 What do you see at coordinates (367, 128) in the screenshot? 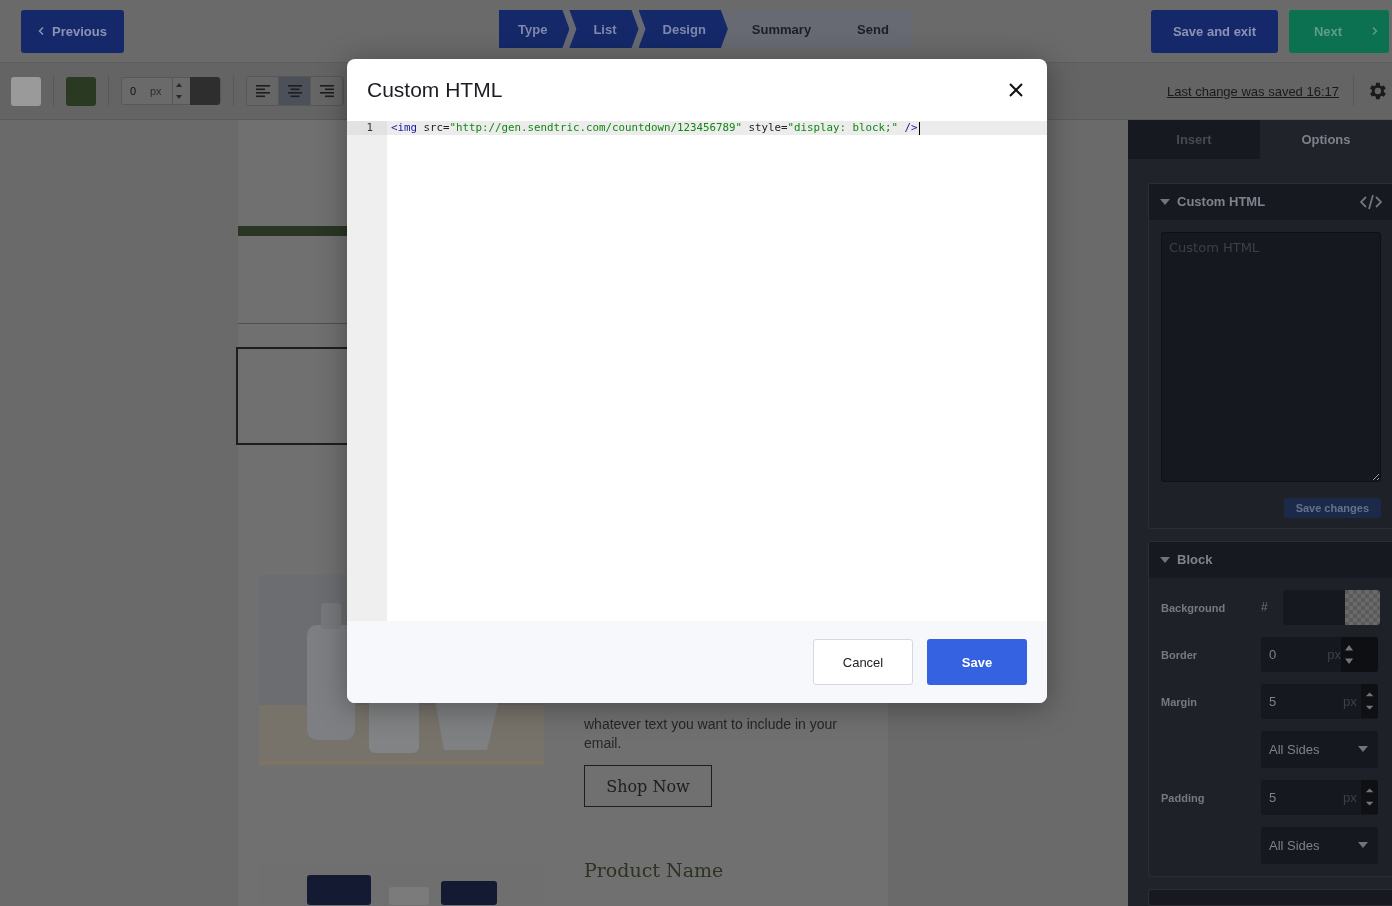
I see `line-number: 1` at bounding box center [367, 128].